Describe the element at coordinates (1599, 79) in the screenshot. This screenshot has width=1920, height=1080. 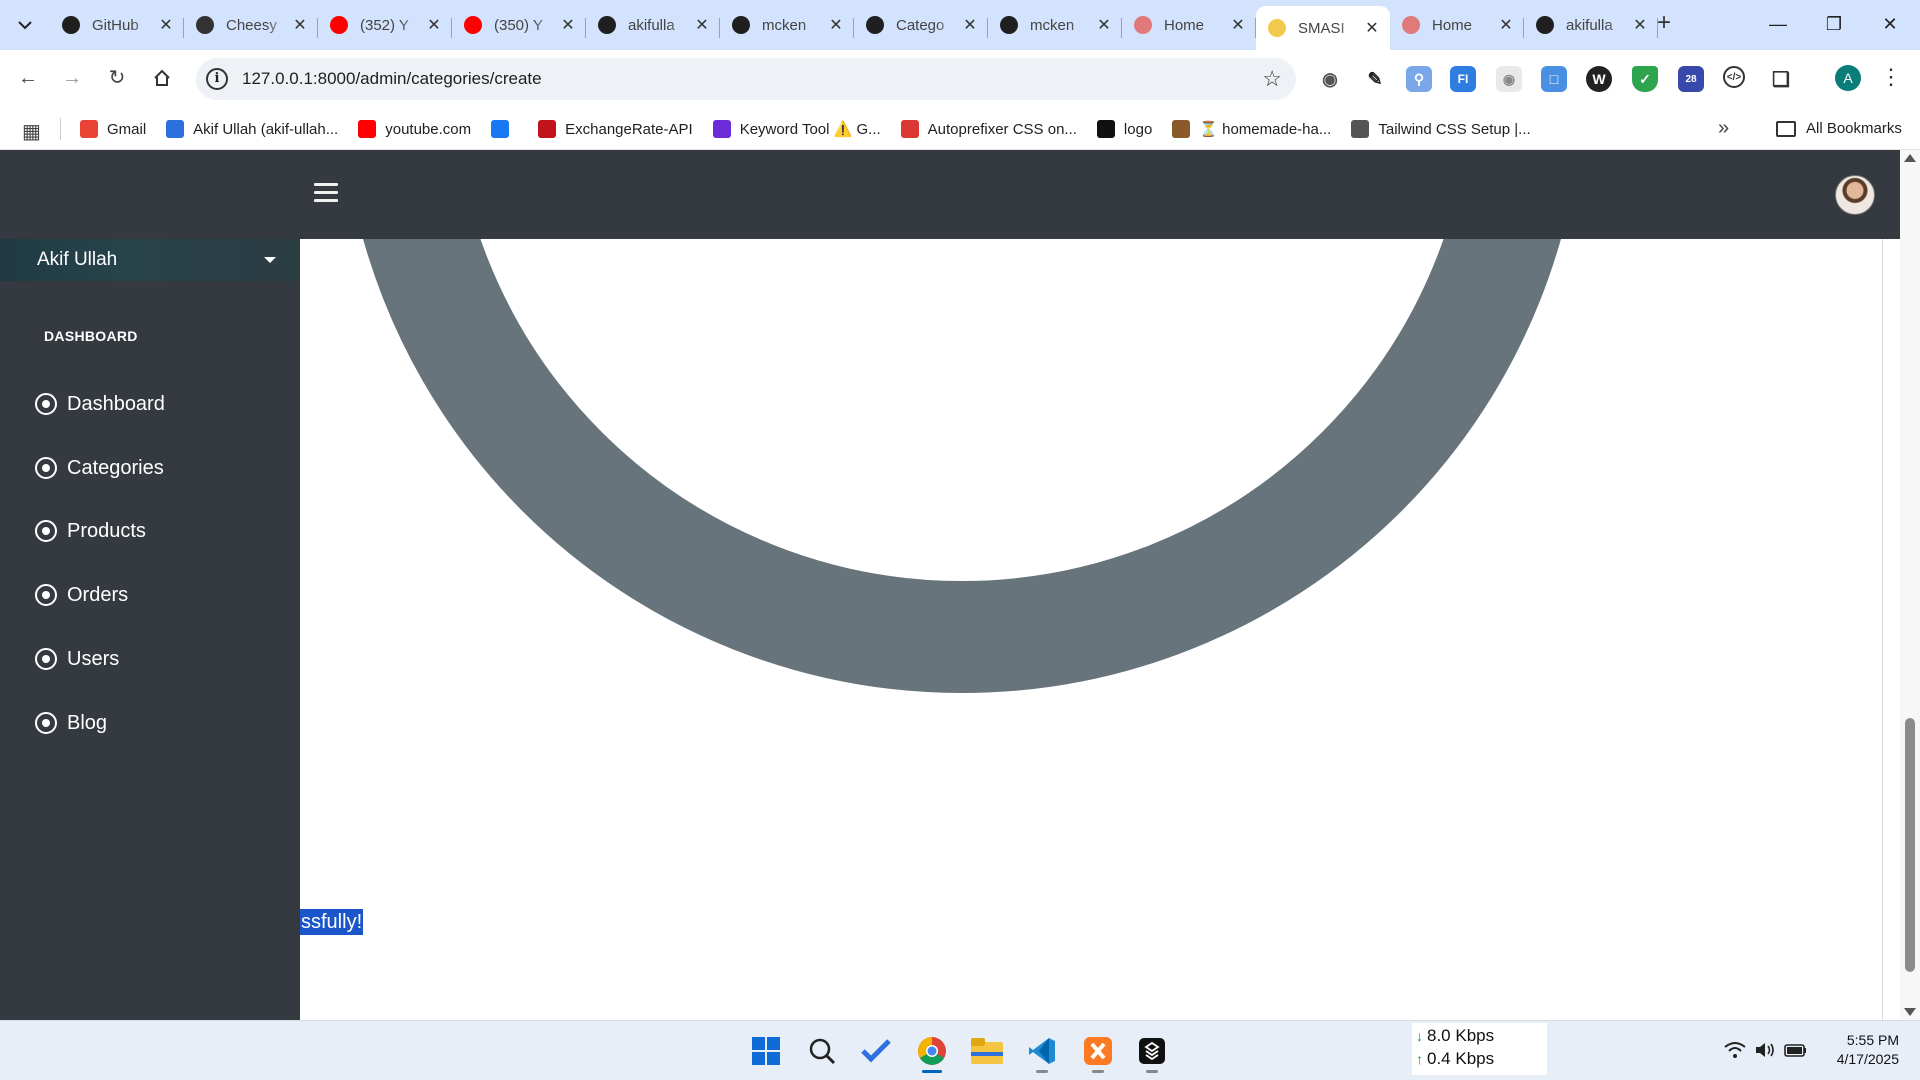
I see `w-extension-icon: W` at that location.